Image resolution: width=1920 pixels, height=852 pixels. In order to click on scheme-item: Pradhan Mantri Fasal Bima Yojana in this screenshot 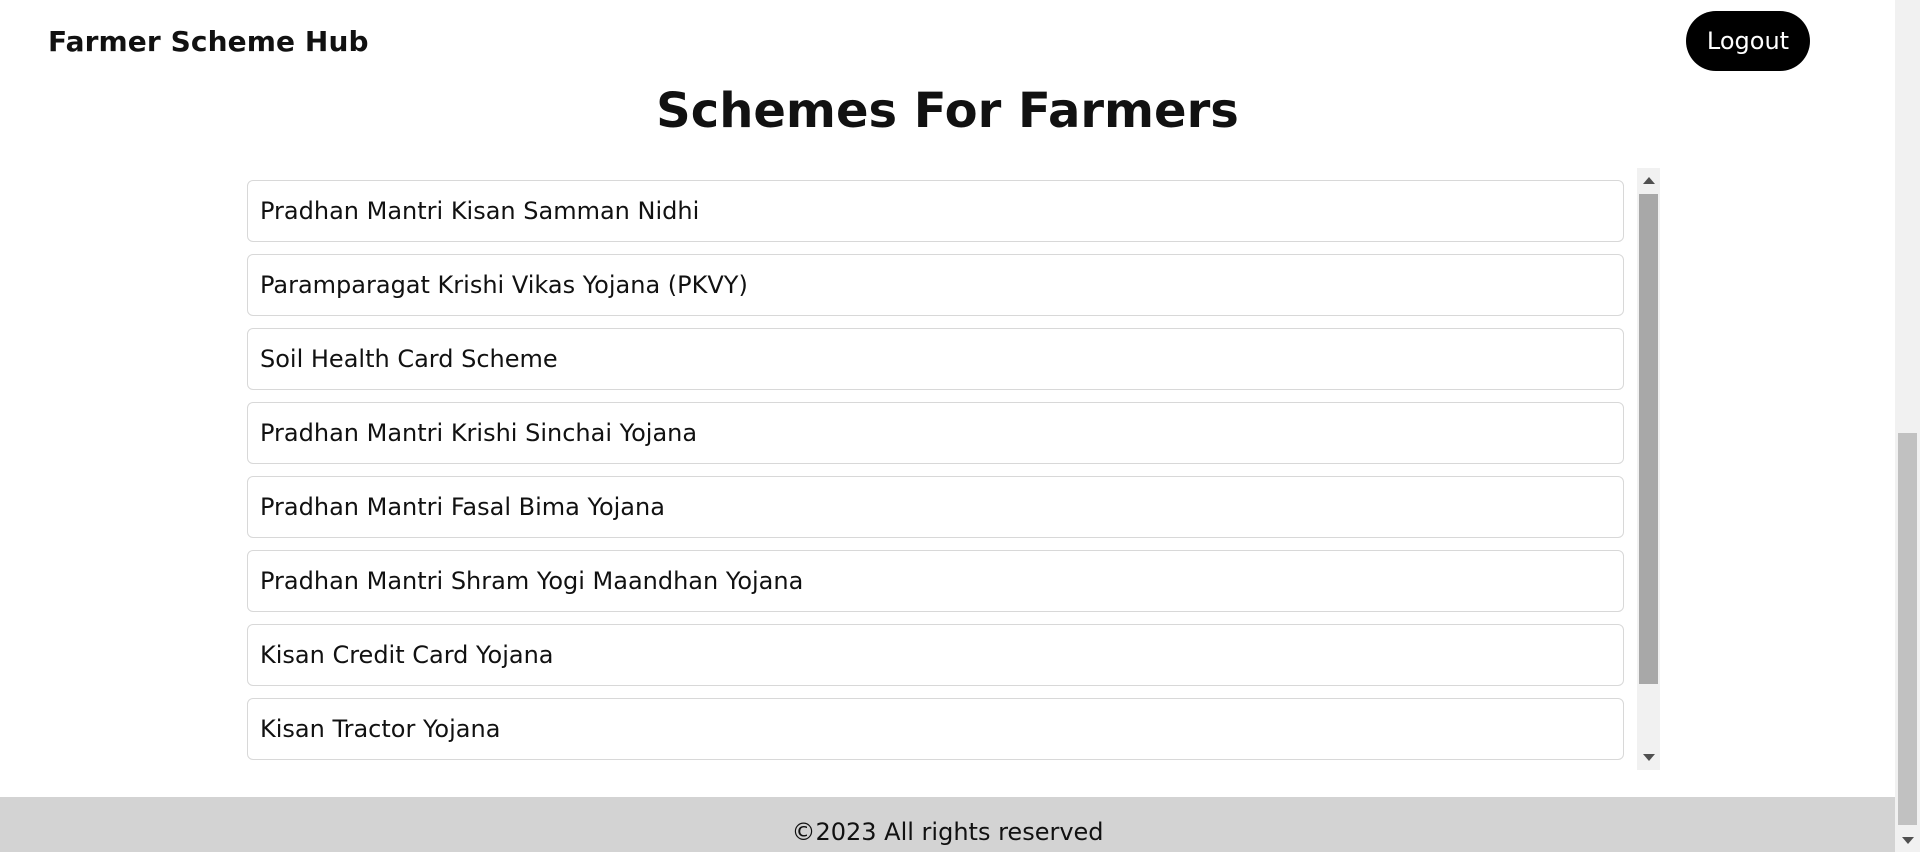, I will do `click(935, 507)`.